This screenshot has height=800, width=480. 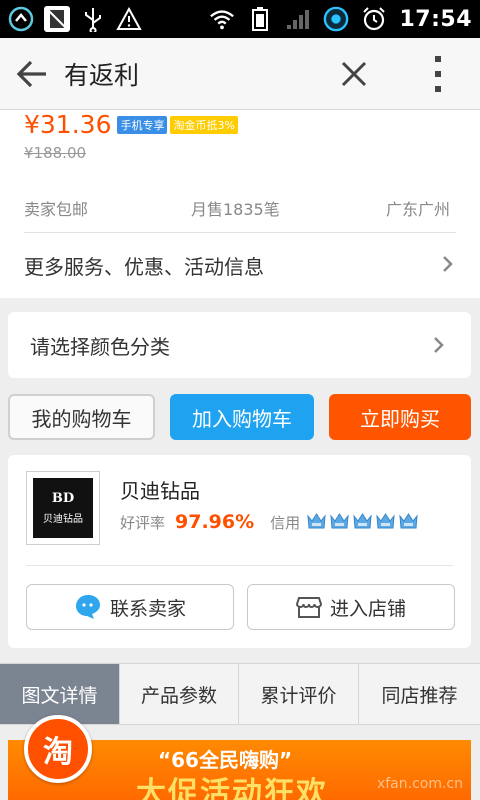 What do you see at coordinates (102, 75) in the screenshot?
I see `page-title: 有返利` at bounding box center [102, 75].